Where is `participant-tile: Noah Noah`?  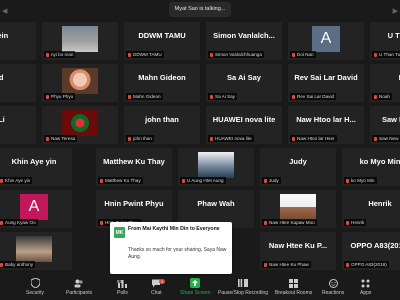
participant-tile: Noah Noah is located at coordinates (385, 83).